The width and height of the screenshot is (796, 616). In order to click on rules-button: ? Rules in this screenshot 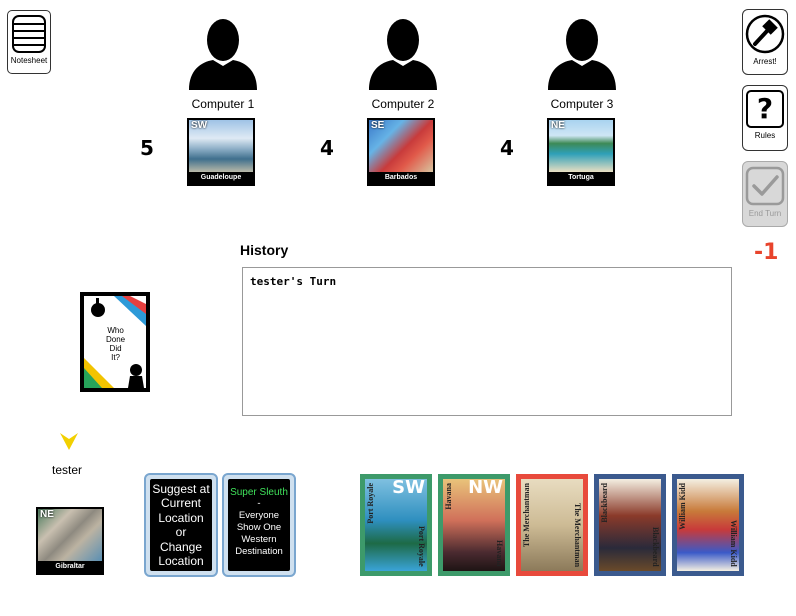, I will do `click(765, 118)`.